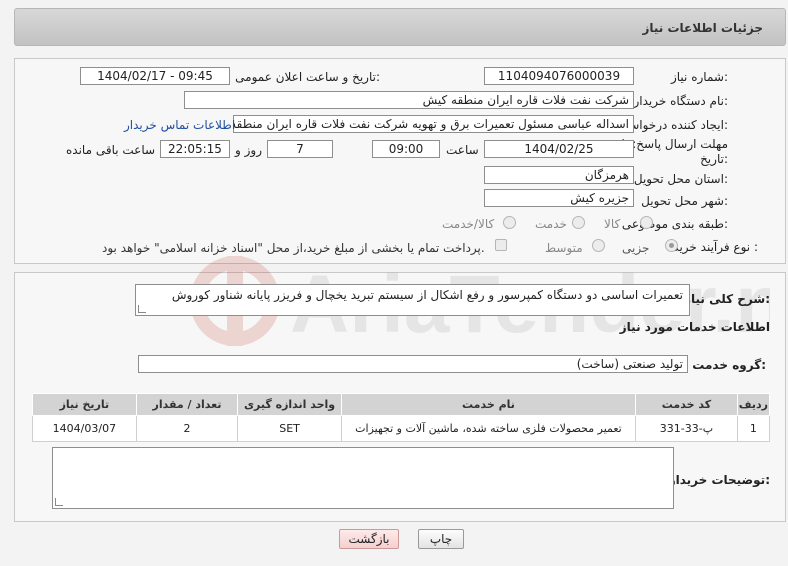  What do you see at coordinates (753, 428) in the screenshot?
I see `cell-row-number: 1` at bounding box center [753, 428].